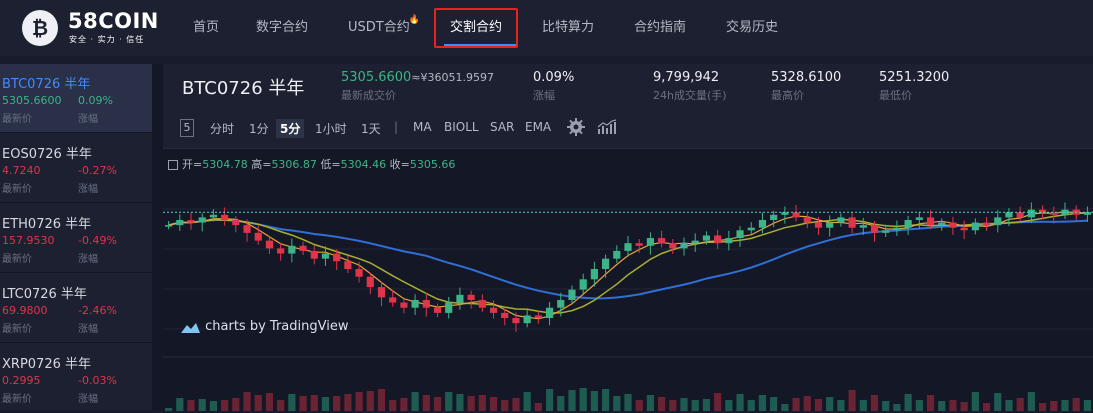 The image size is (1093, 413). Describe the element at coordinates (422, 127) in the screenshot. I see `indicator-ma: MA` at that location.